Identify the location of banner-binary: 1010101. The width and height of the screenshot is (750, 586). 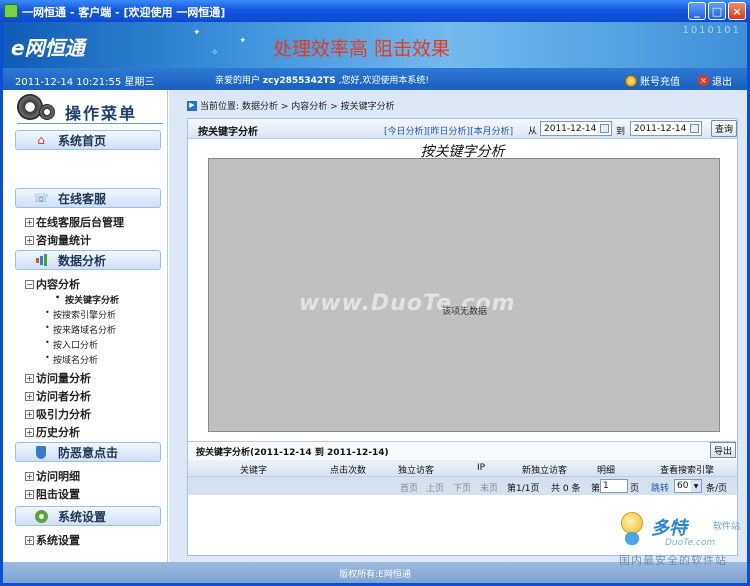
(711, 30).